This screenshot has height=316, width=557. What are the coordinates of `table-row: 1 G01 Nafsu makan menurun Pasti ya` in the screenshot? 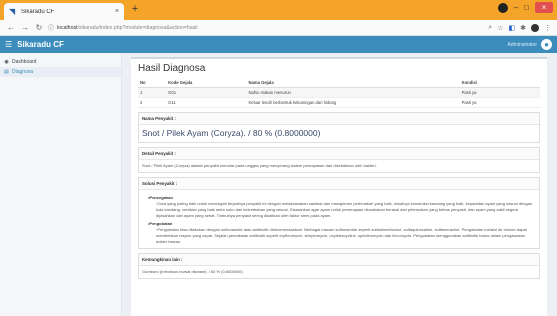 It's located at (339, 92).